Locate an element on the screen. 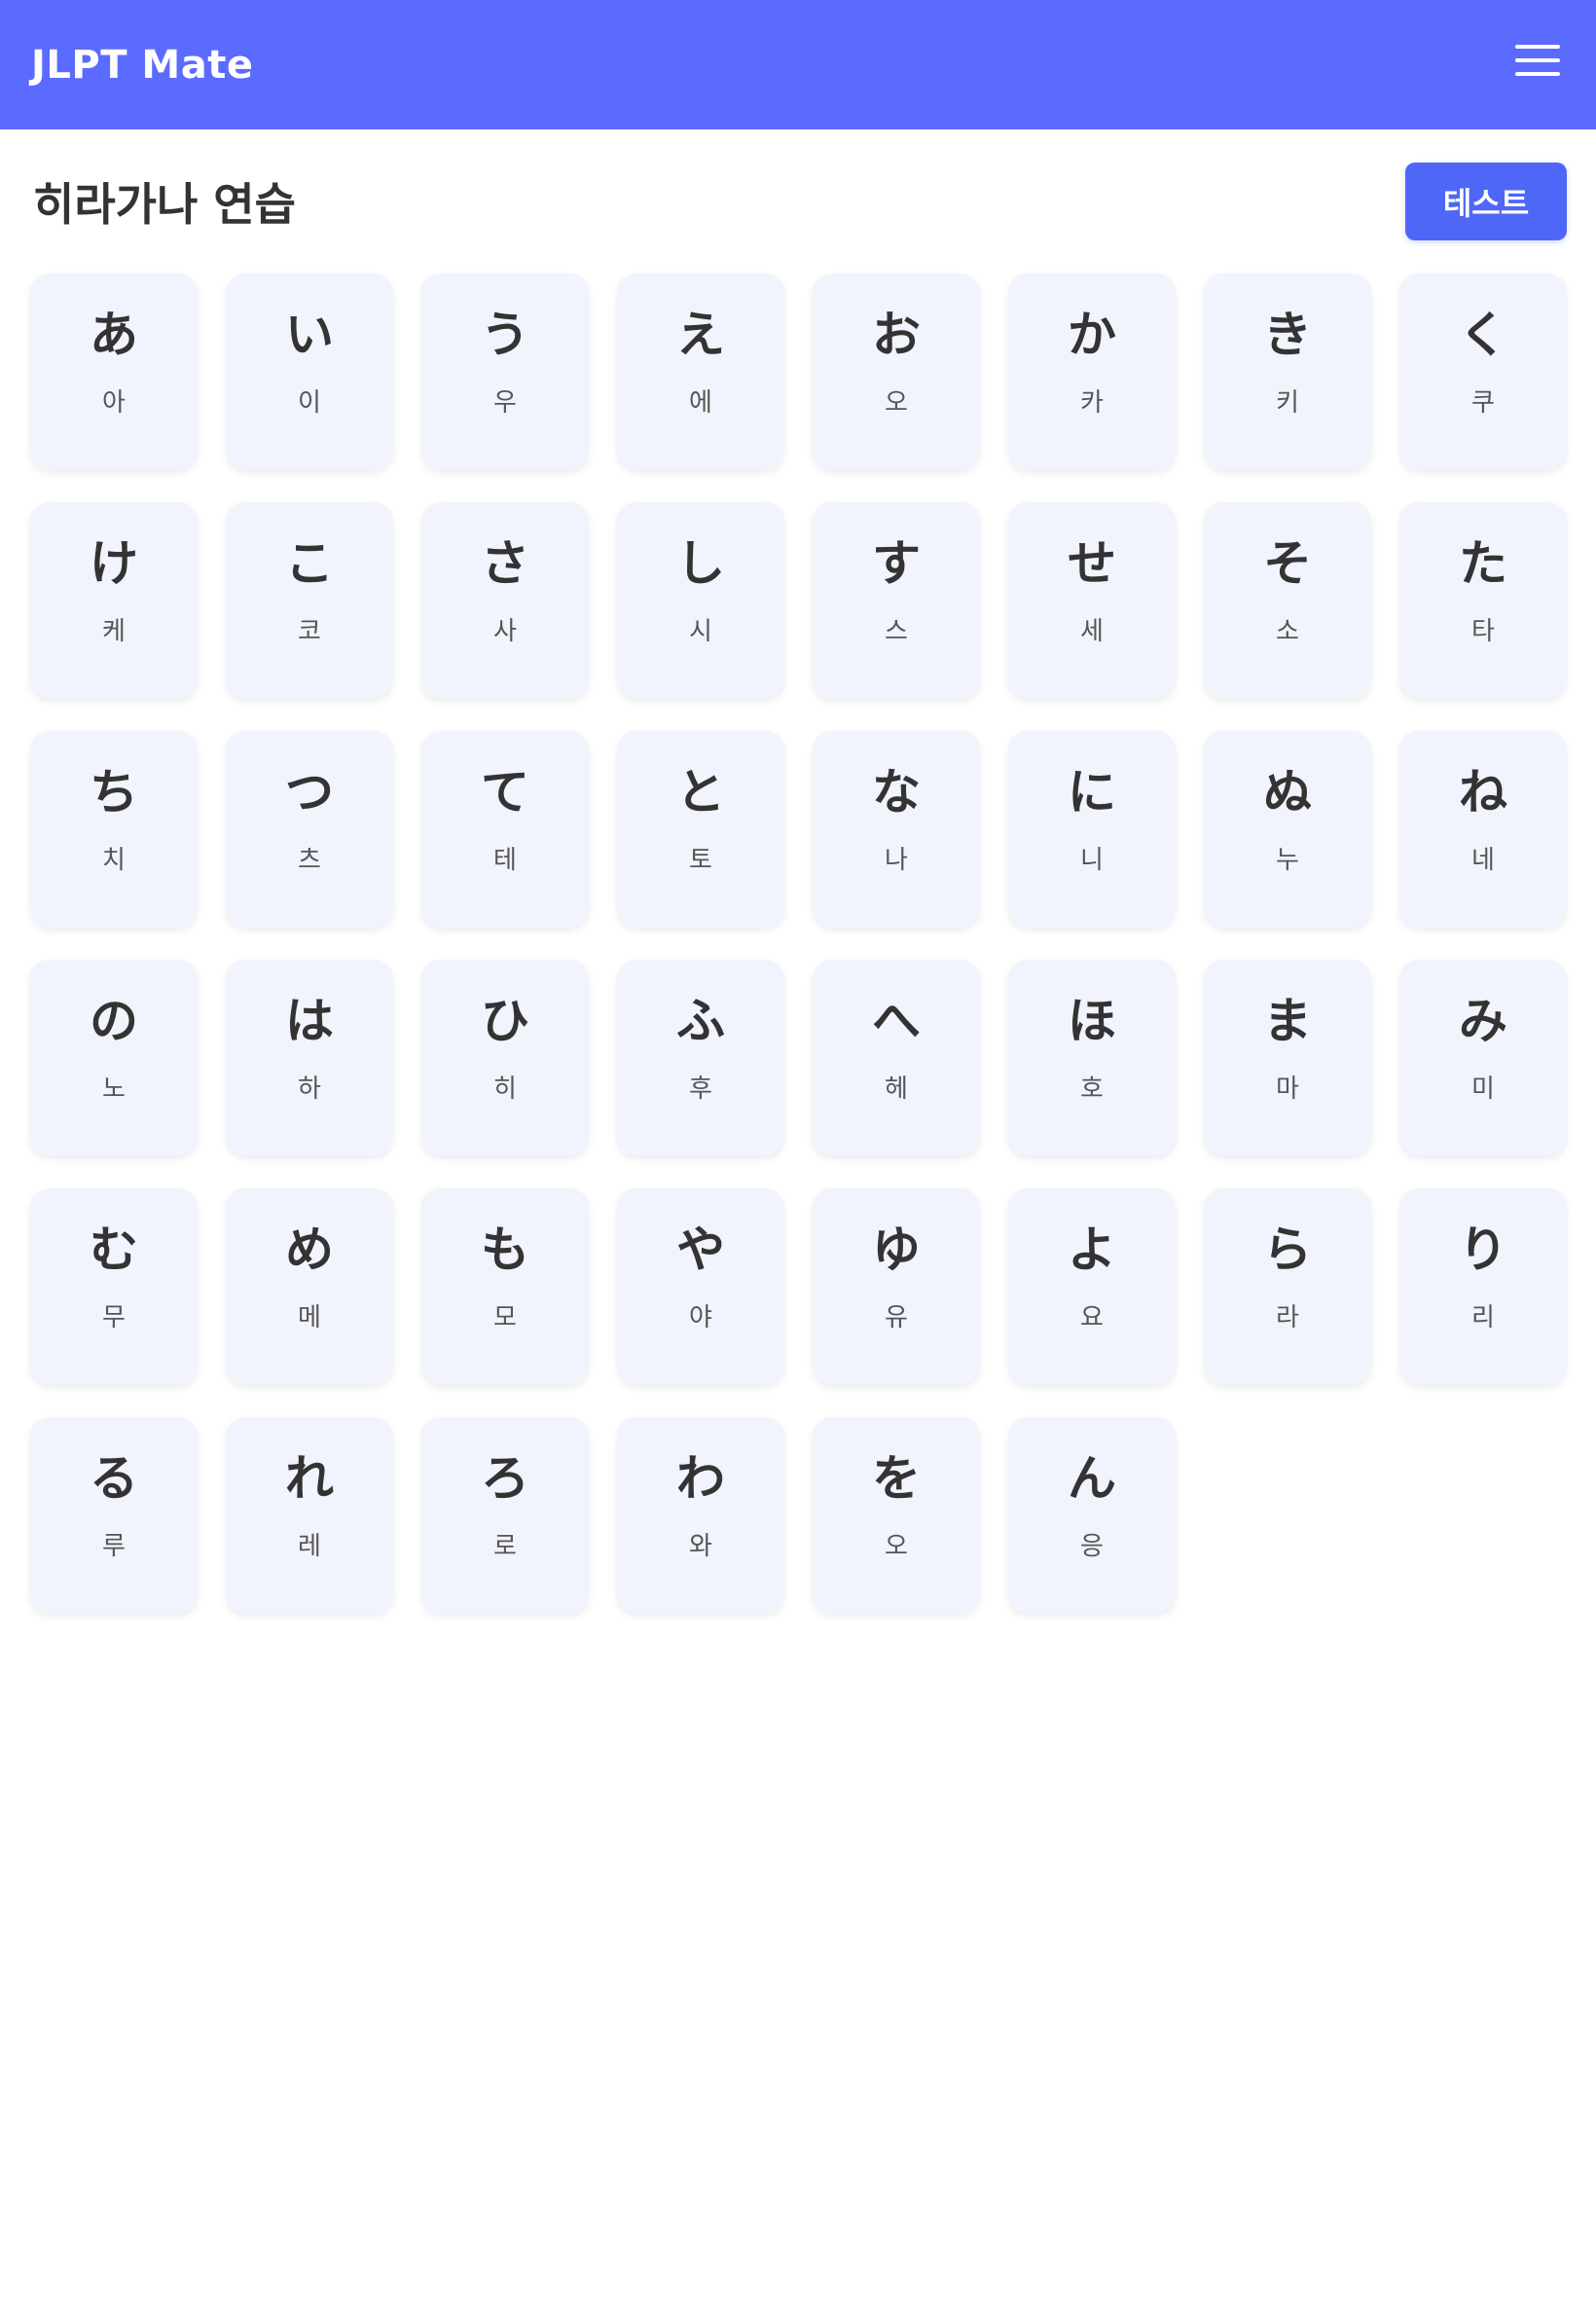  kana-card: は하 is located at coordinates (310, 1058).